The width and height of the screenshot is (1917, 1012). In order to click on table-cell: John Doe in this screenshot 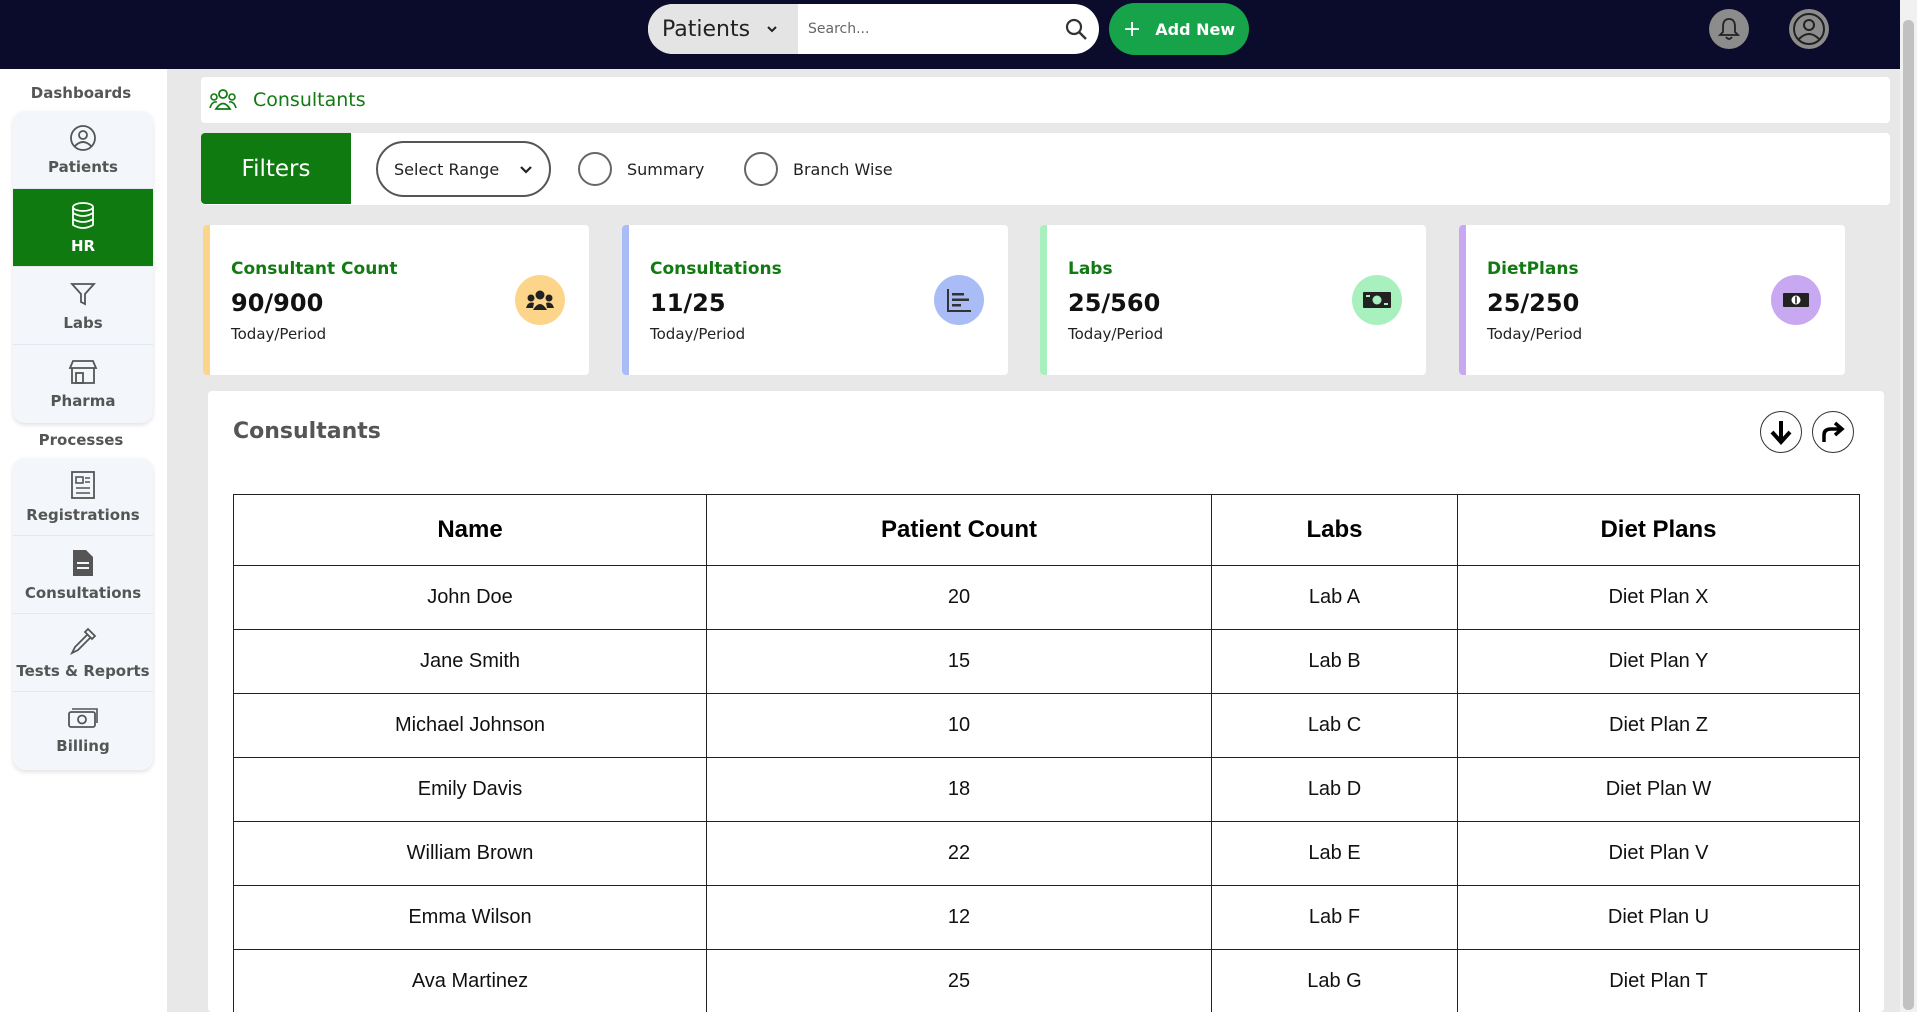, I will do `click(470, 597)`.